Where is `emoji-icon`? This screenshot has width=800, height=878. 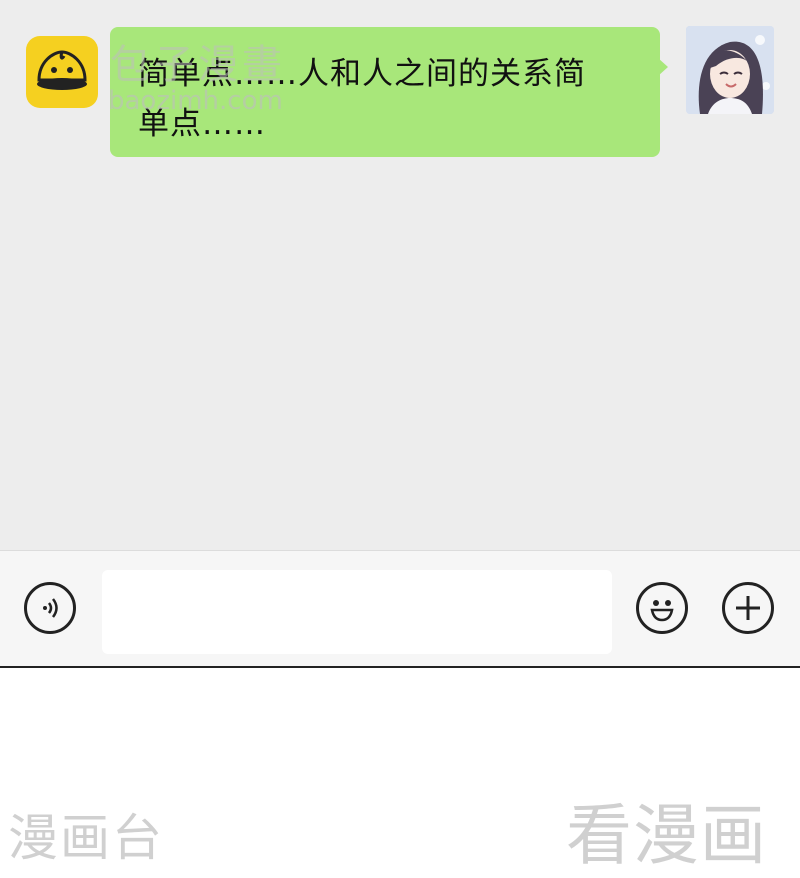 emoji-icon is located at coordinates (662, 608).